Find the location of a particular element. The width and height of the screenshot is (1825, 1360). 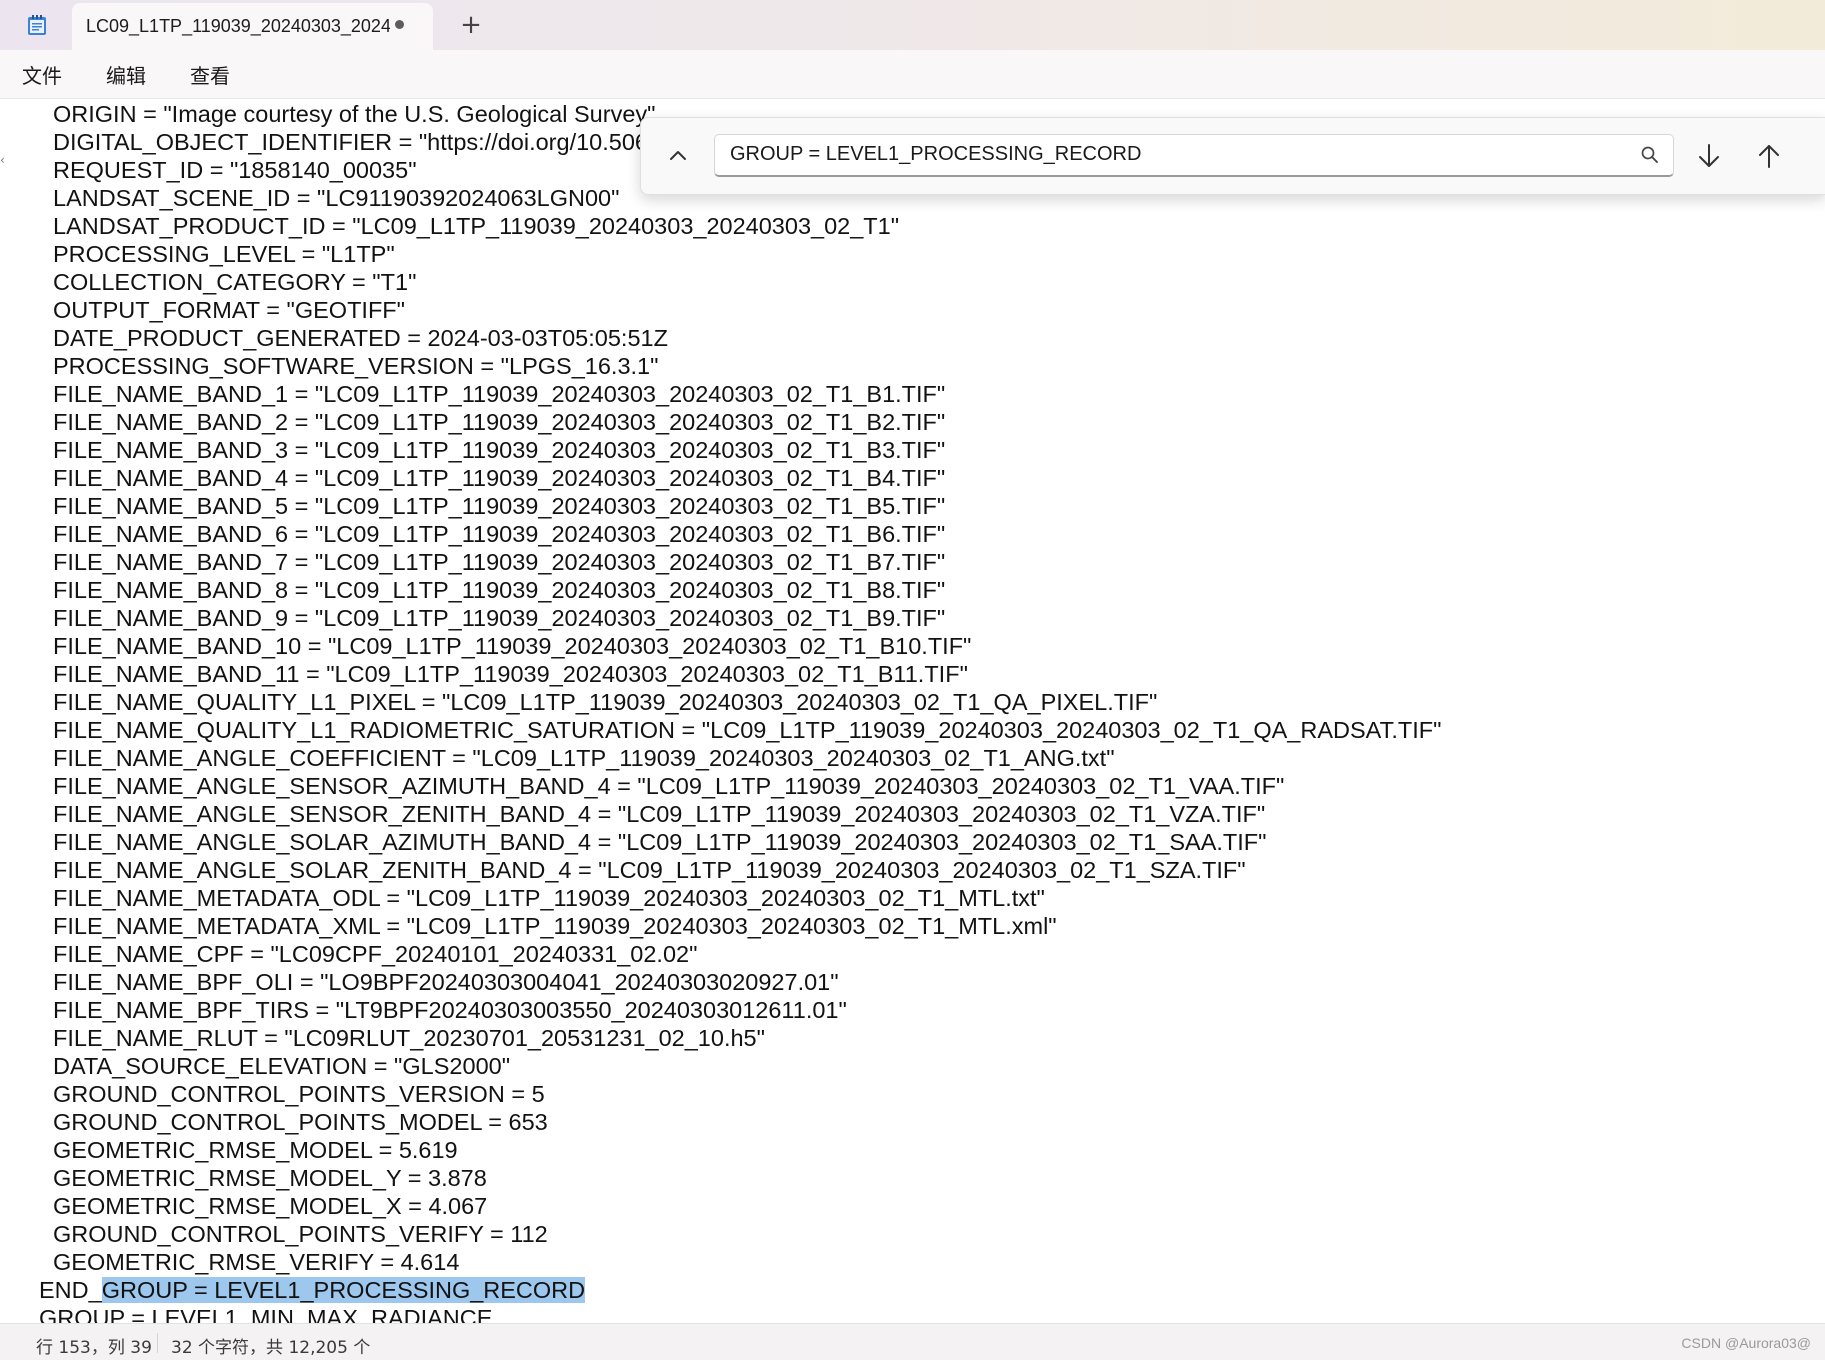

close-dot-icon is located at coordinates (399, 24).